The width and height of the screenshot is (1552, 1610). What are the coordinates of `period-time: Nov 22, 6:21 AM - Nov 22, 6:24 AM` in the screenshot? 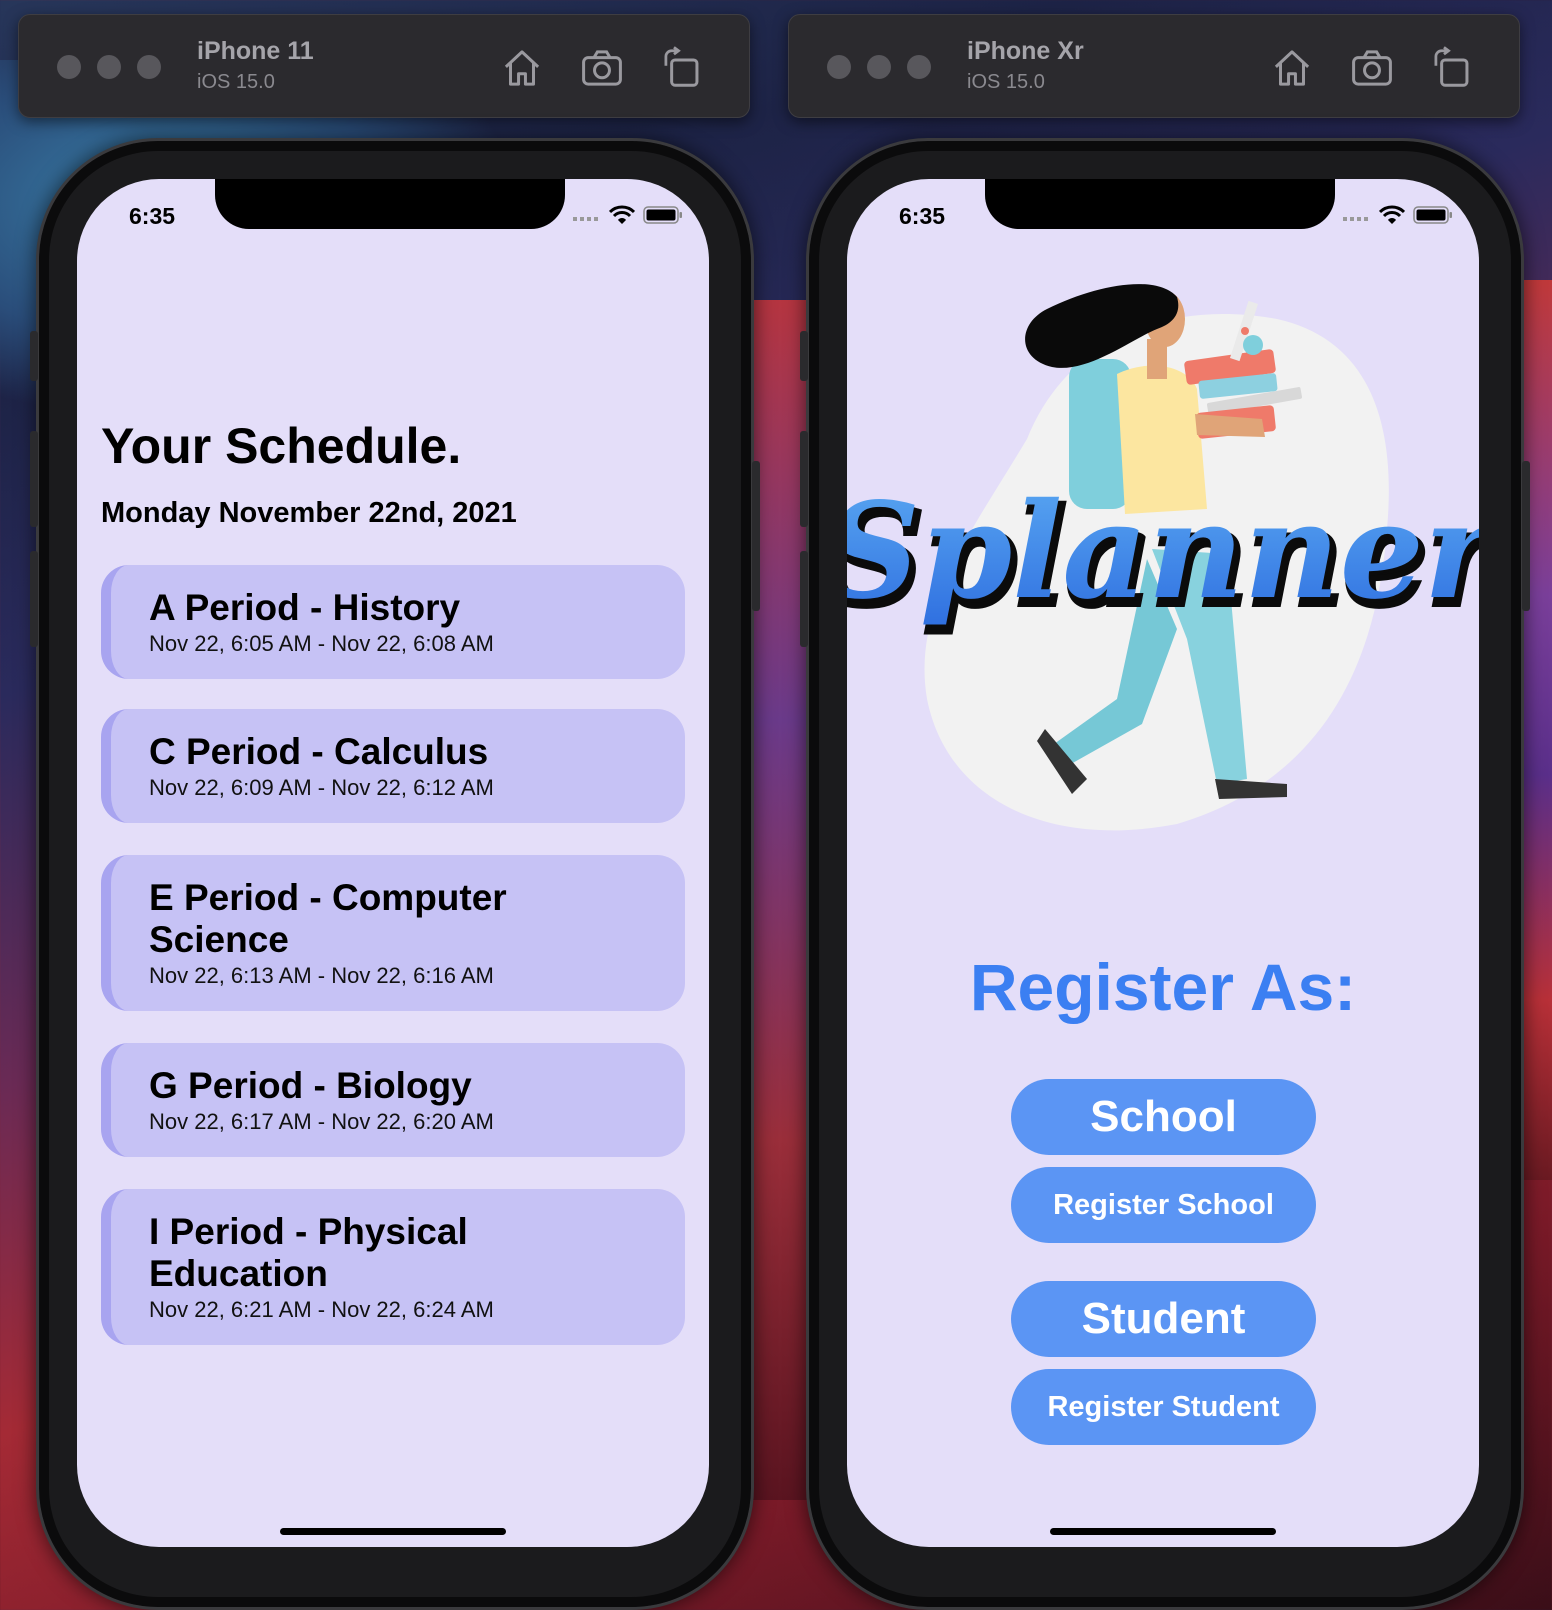 It's located at (321, 1309).